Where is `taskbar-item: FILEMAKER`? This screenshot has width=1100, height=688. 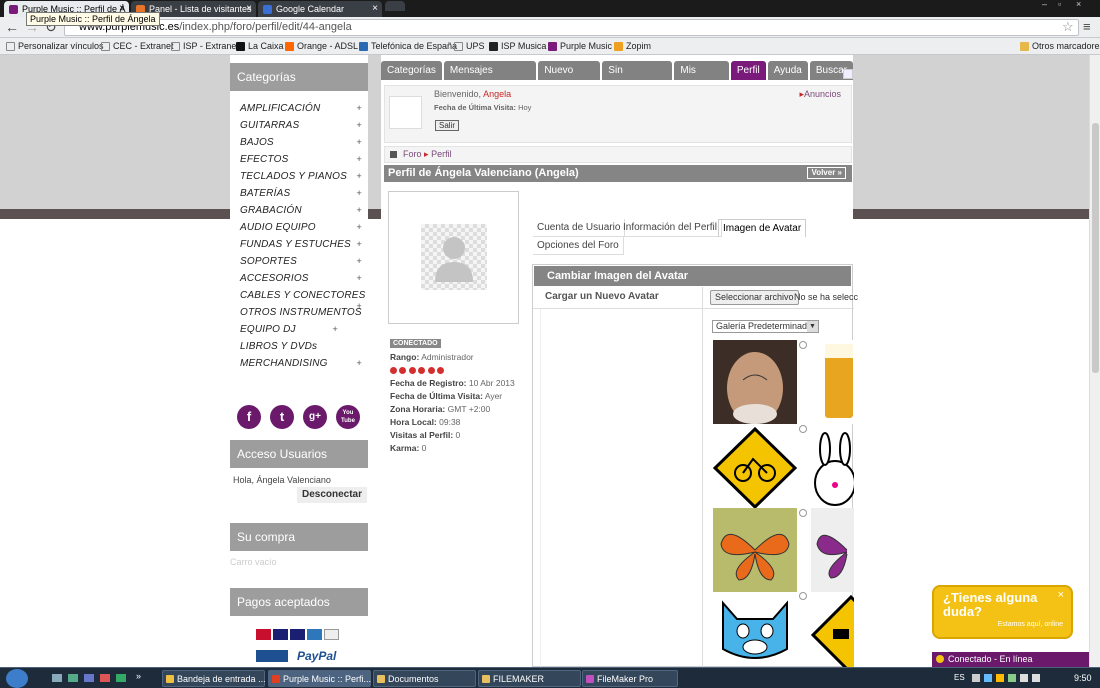 taskbar-item: FILEMAKER is located at coordinates (529, 678).